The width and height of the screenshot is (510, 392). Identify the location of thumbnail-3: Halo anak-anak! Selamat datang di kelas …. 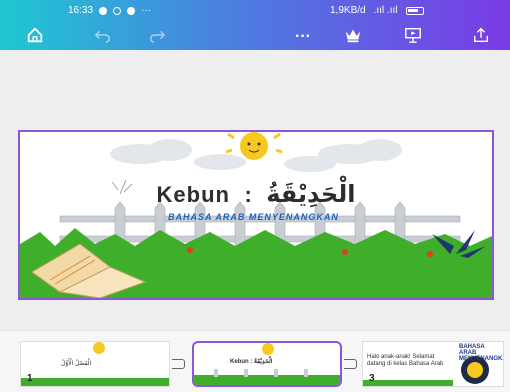
(433, 364).